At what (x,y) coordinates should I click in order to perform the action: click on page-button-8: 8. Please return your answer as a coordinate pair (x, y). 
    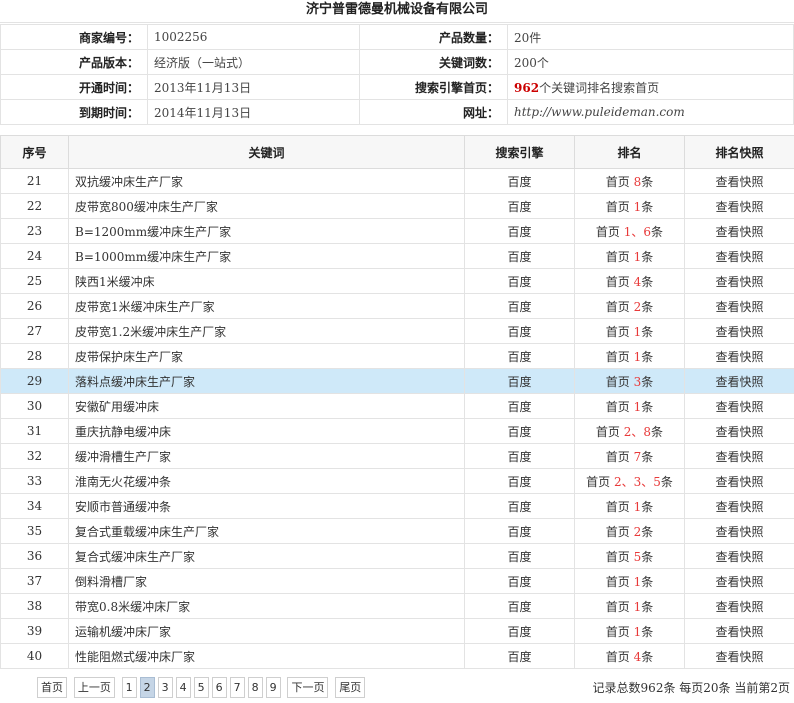
    Looking at the image, I should click on (255, 687).